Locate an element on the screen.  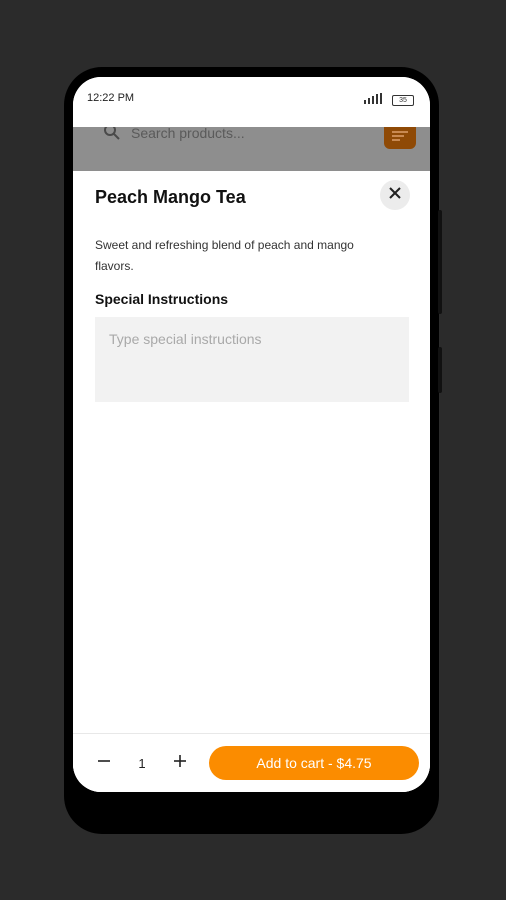
plus-icon is located at coordinates (180, 763).